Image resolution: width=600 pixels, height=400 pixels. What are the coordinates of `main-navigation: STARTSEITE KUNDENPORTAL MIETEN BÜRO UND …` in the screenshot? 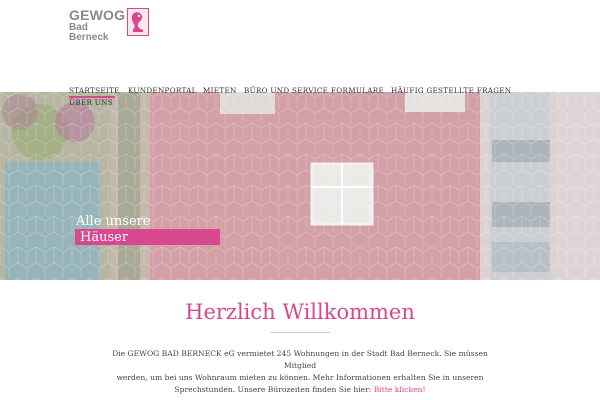 It's located at (290, 97).